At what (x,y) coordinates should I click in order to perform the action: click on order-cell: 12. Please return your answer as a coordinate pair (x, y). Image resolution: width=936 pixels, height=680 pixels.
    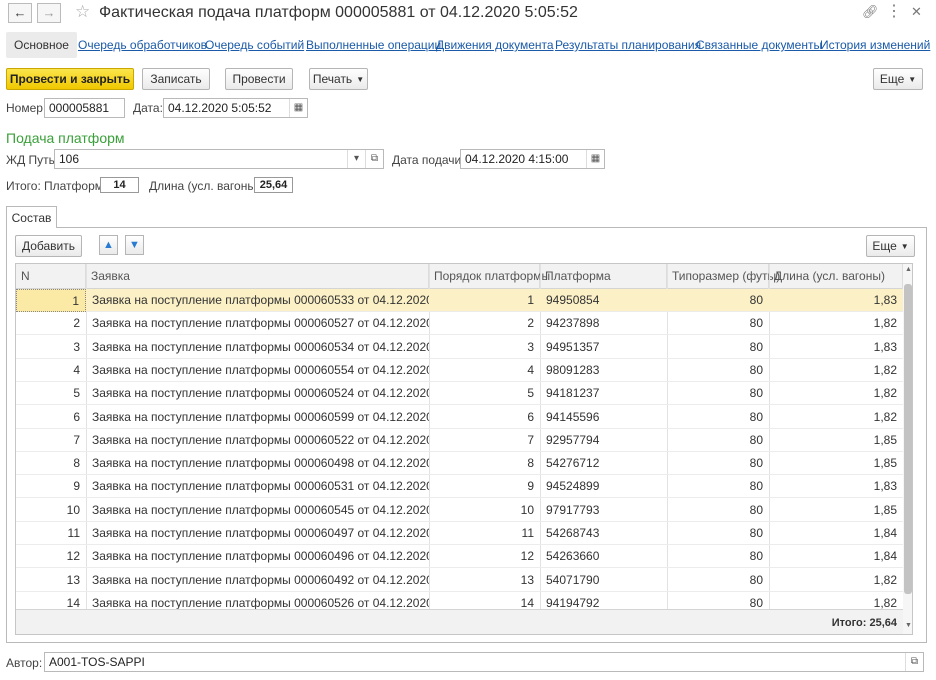
    Looking at the image, I should click on (484, 556).